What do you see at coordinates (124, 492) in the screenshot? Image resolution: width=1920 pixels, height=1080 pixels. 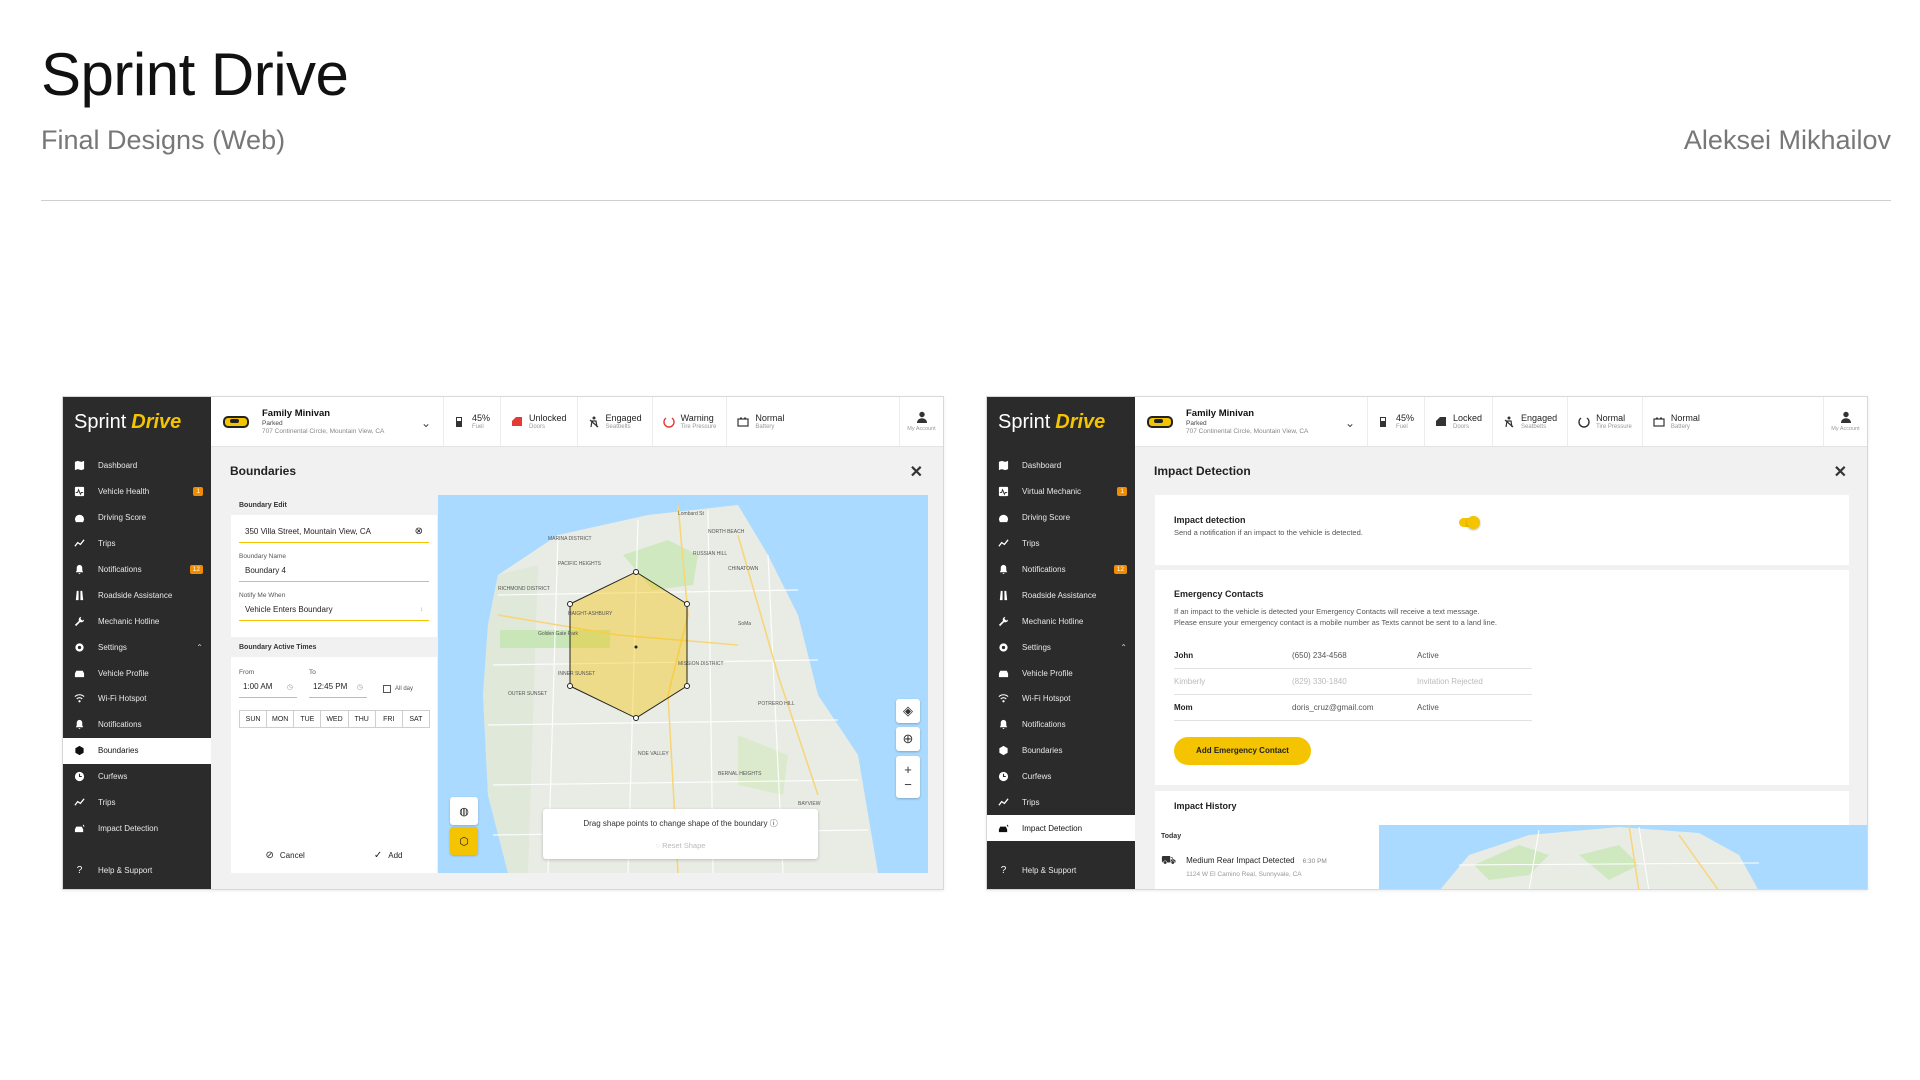 I see `sidebar-item-label: Vehicle Health` at bounding box center [124, 492].